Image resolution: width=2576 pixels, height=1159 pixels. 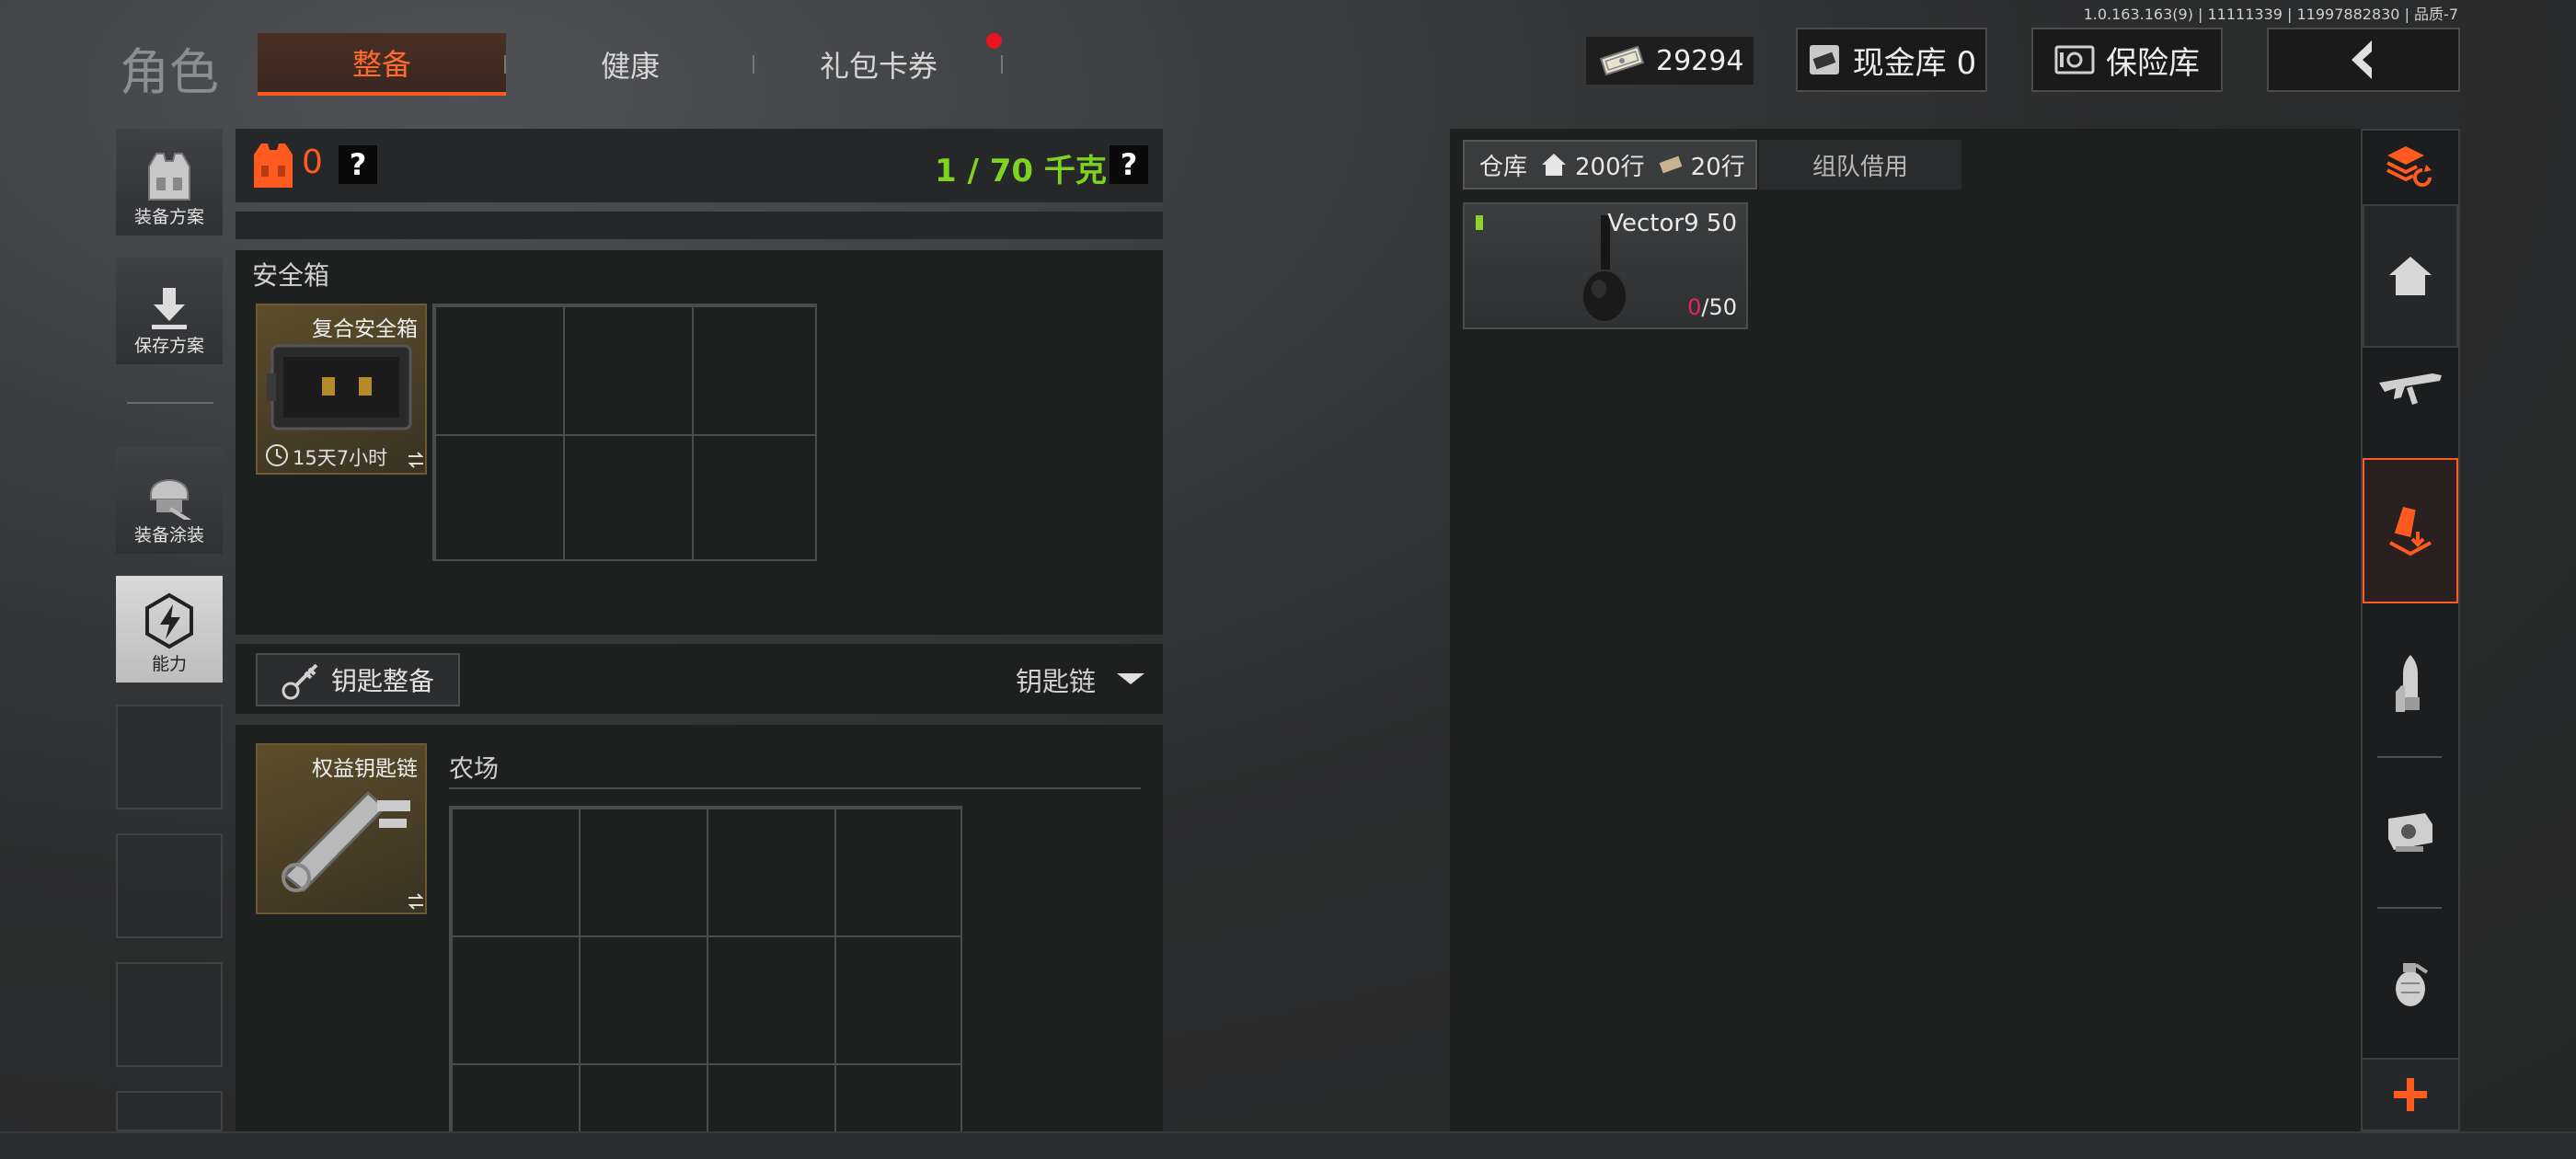 What do you see at coordinates (1860, 164) in the screenshot?
I see `team-borrow-tab: 组队借用` at bounding box center [1860, 164].